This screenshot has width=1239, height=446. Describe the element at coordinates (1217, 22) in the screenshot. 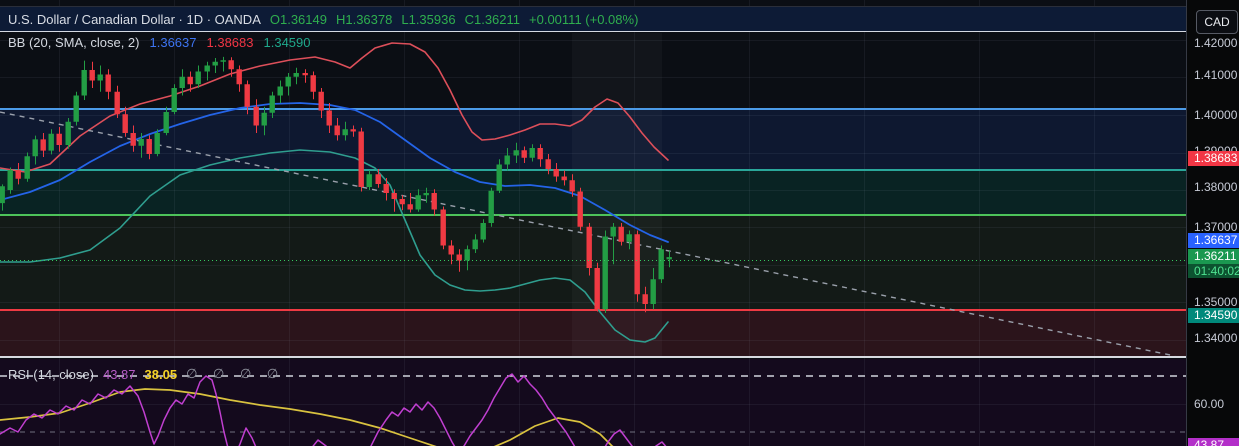

I see `currency-toggle-button: CAD` at that location.